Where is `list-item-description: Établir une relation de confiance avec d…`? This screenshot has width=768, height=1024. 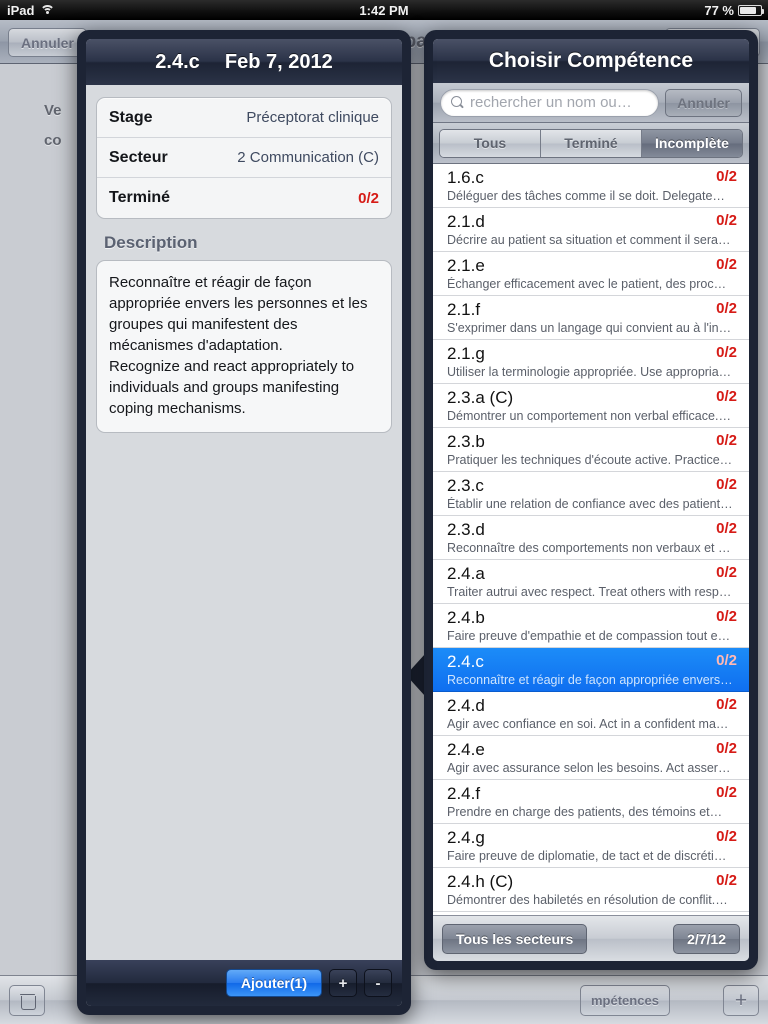 list-item-description: Établir une relation de confiance avec d… is located at coordinates (590, 504).